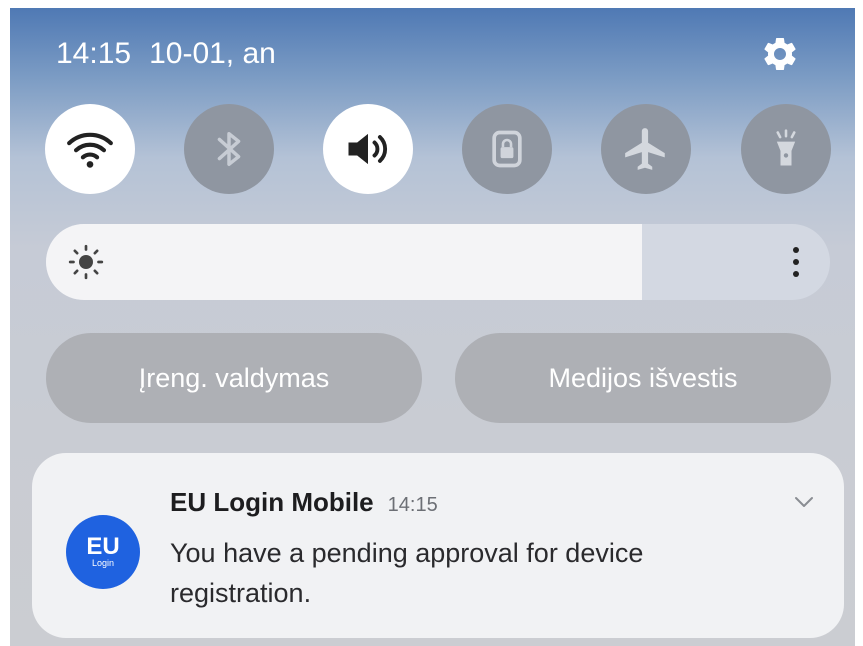 The height and width of the screenshot is (646, 863). I want to click on sound-icon, so click(368, 149).